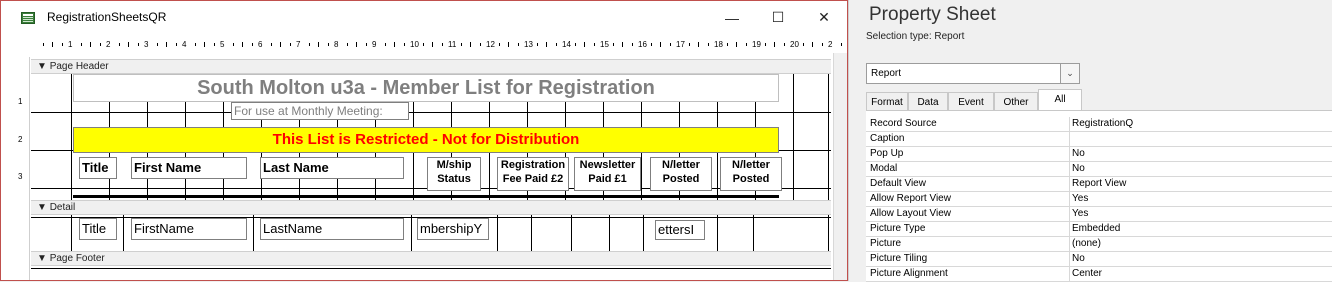 The width and height of the screenshot is (1332, 282). Describe the element at coordinates (431, 207) in the screenshot. I see `detail-section-bar: ▼ Detail` at that location.